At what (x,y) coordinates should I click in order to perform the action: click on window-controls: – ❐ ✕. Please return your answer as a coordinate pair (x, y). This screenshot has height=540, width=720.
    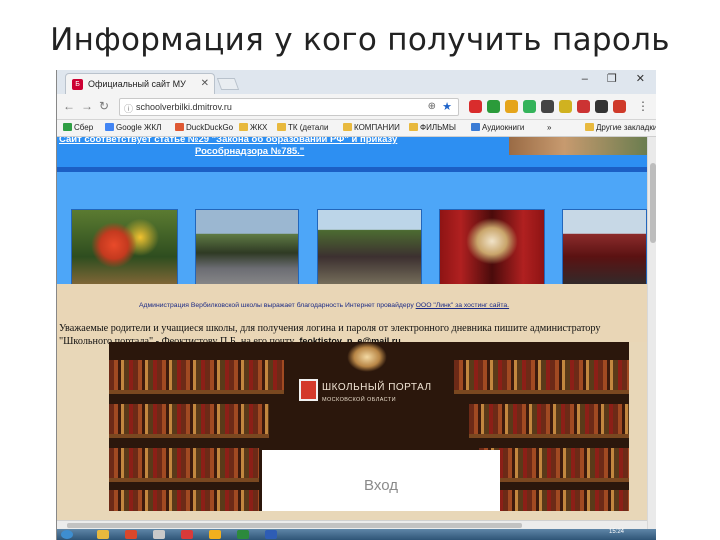
    Looking at the image, I should click on (617, 78).